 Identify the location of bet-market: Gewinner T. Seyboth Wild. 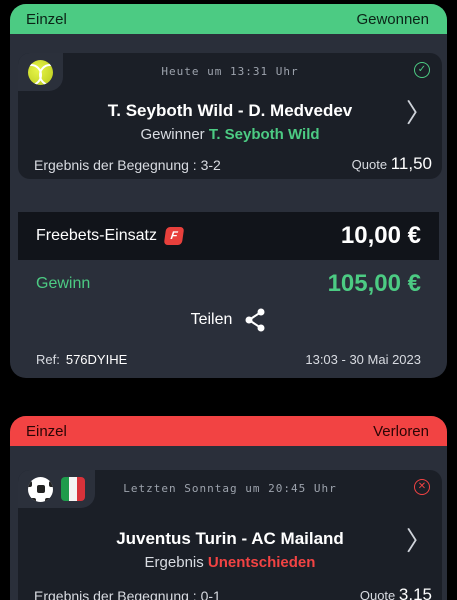
(230, 134).